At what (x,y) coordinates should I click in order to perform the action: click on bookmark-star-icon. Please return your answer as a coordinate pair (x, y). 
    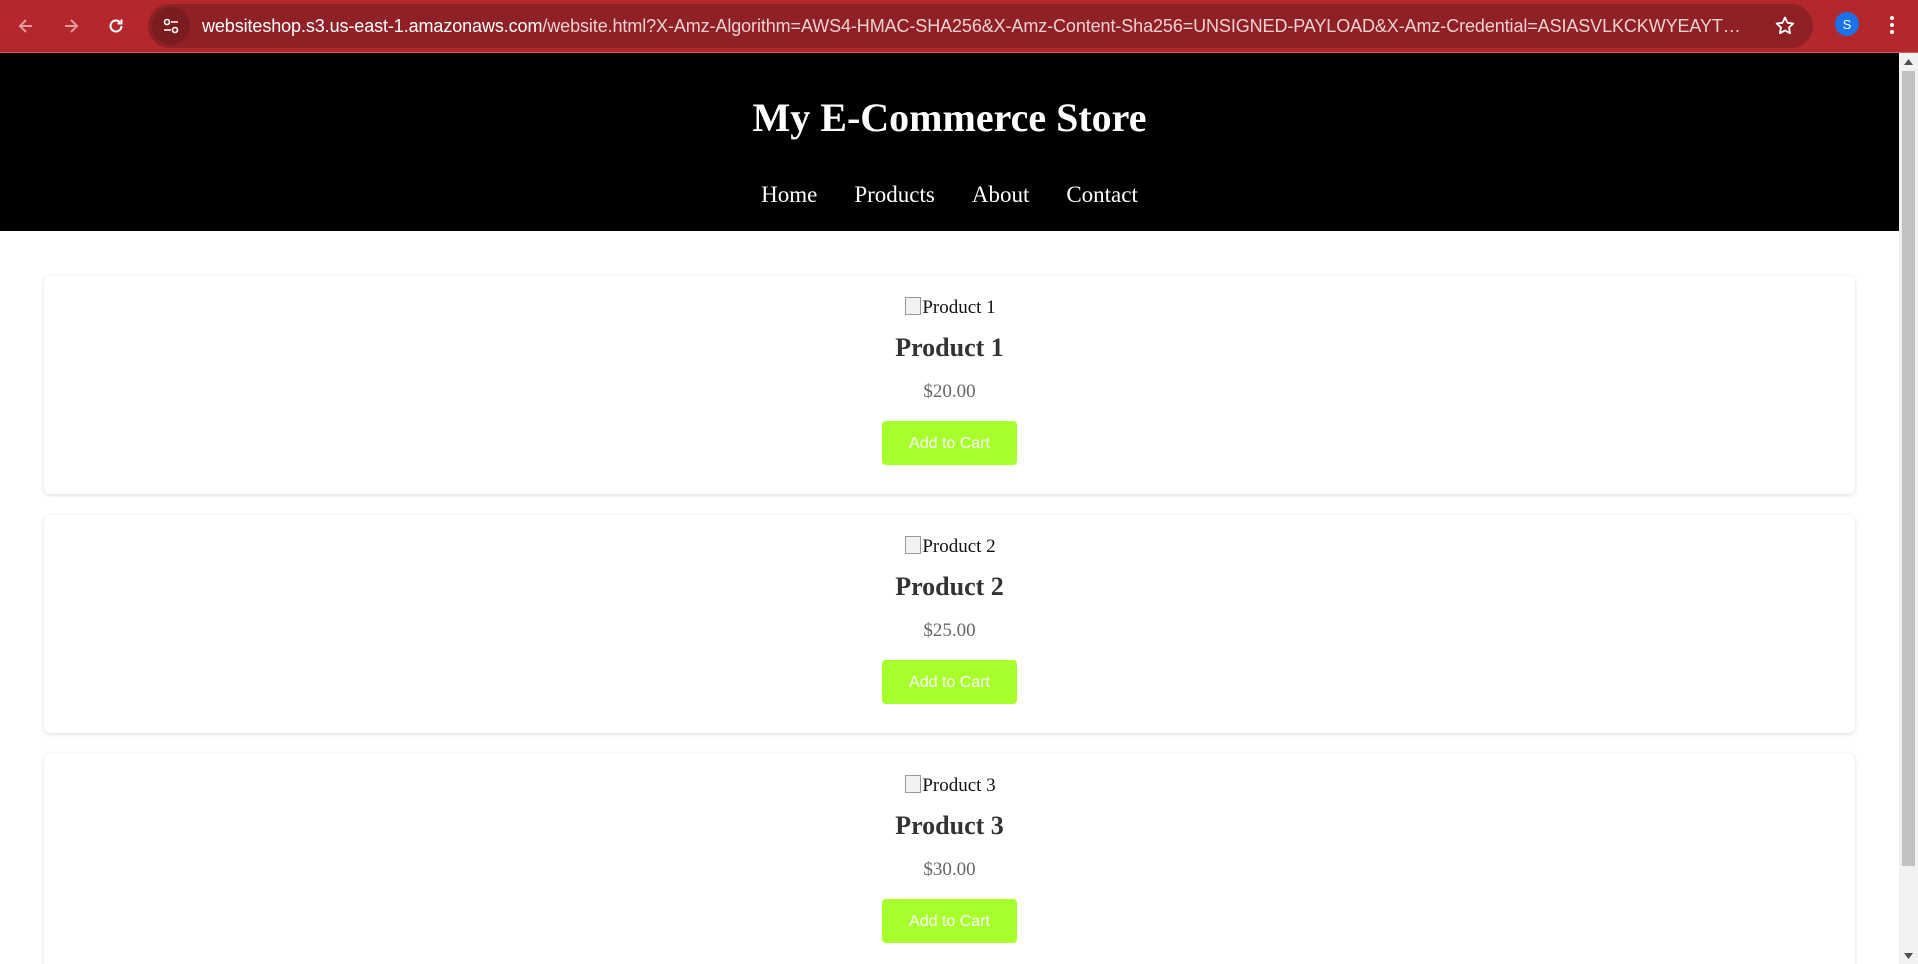
    Looking at the image, I should click on (1785, 26).